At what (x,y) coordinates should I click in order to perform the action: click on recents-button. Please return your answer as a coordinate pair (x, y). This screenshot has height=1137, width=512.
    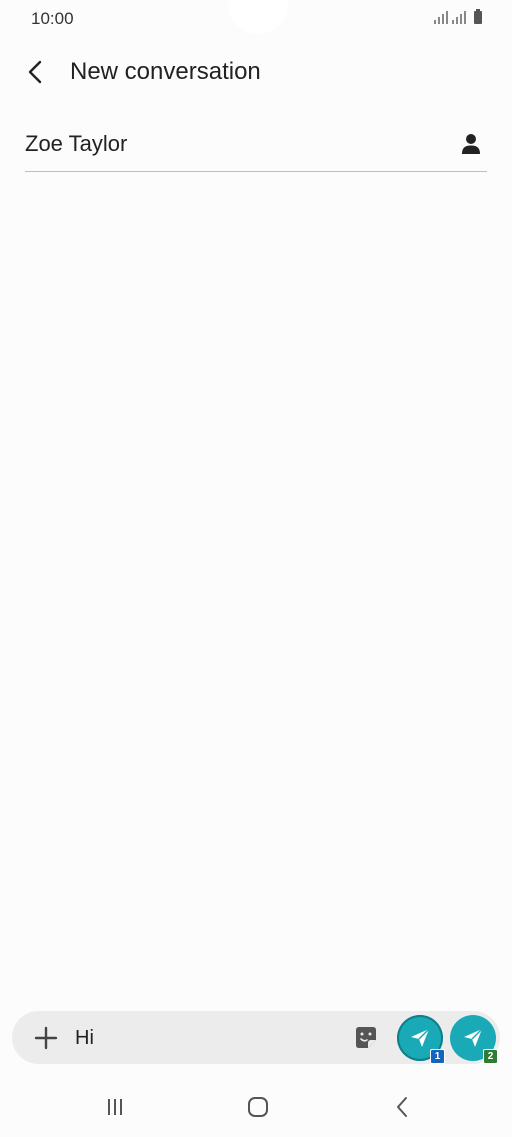
    Looking at the image, I should click on (115, 1107).